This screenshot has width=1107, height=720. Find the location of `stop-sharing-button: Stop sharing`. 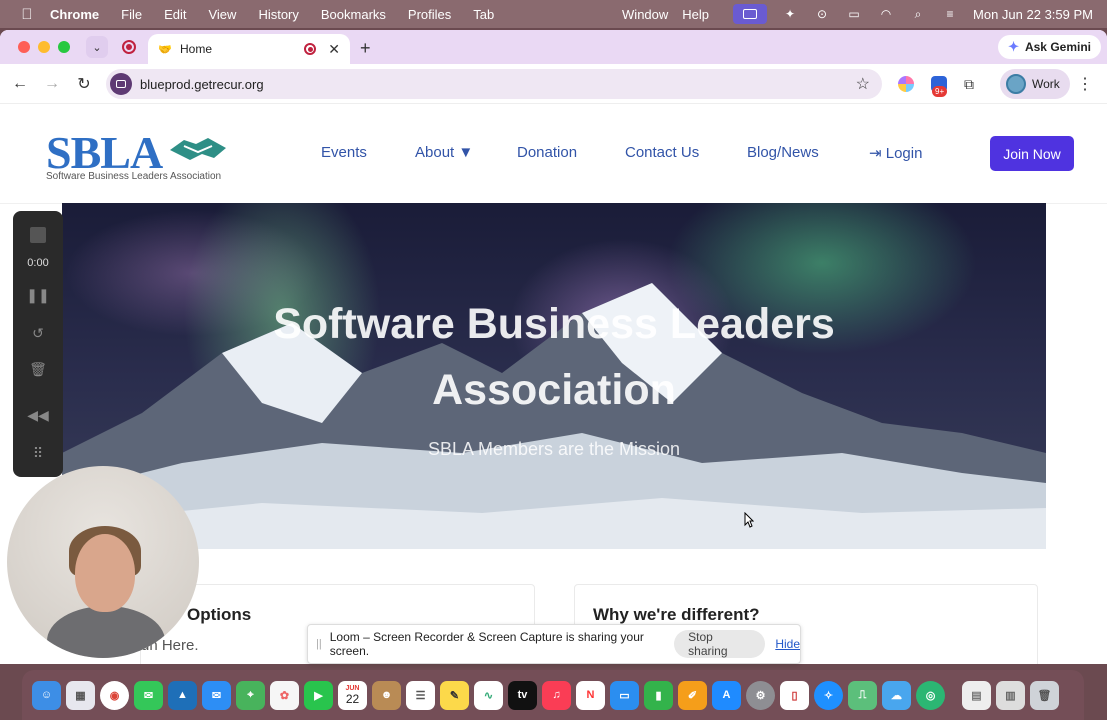

stop-sharing-button: Stop sharing is located at coordinates (720, 644).